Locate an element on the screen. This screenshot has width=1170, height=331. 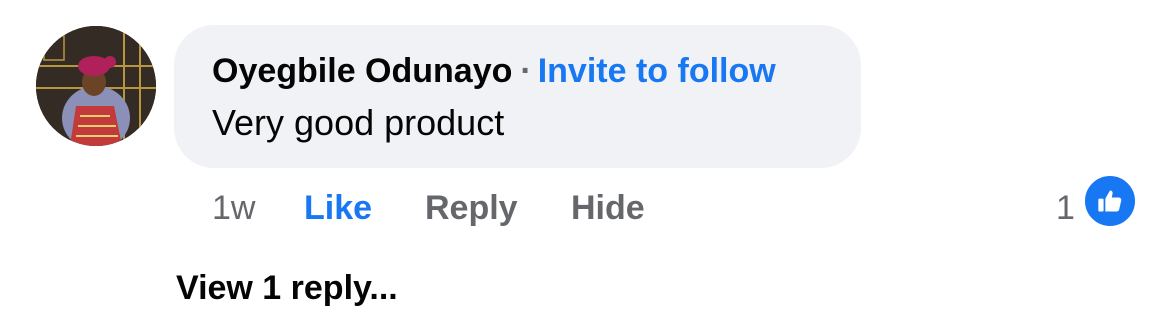
thumbs-up-glyph is located at coordinates (1110, 201).